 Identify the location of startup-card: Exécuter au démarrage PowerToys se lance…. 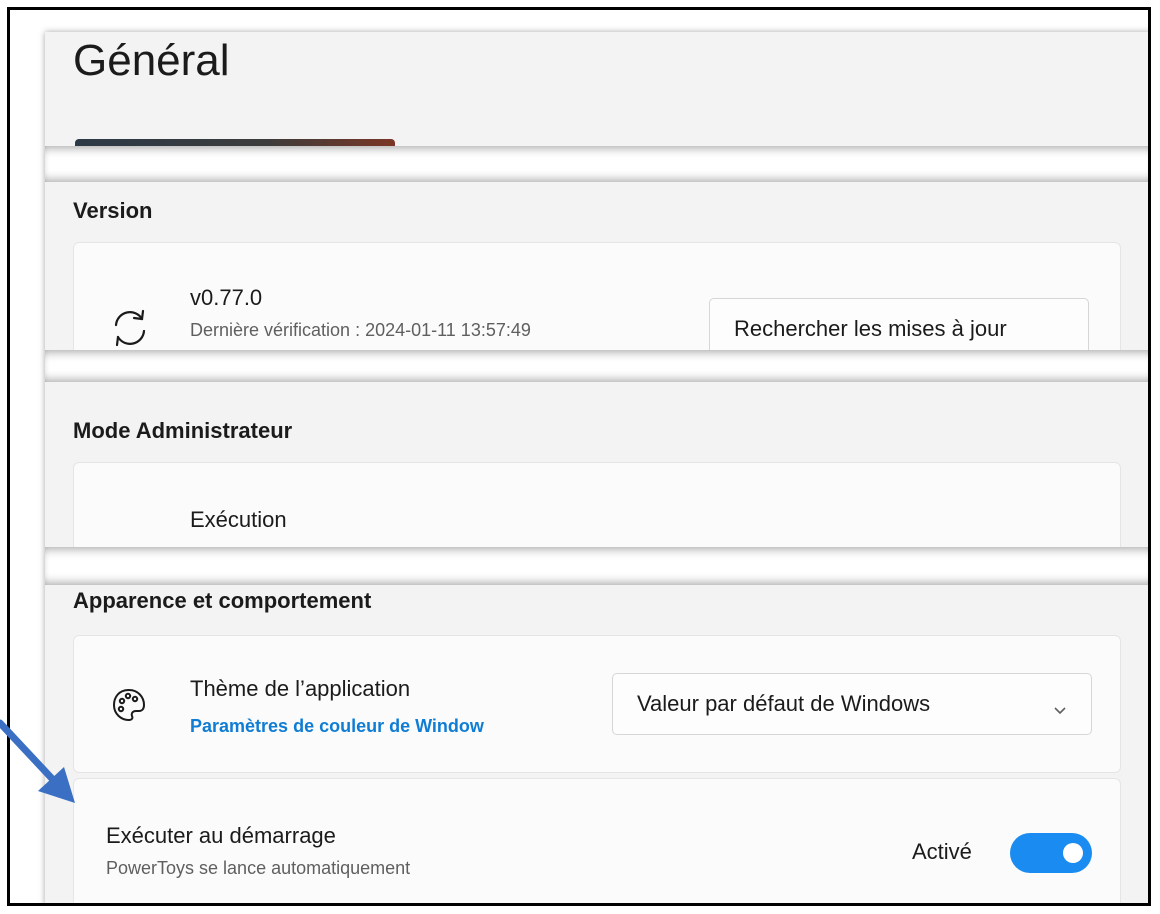
(597, 840).